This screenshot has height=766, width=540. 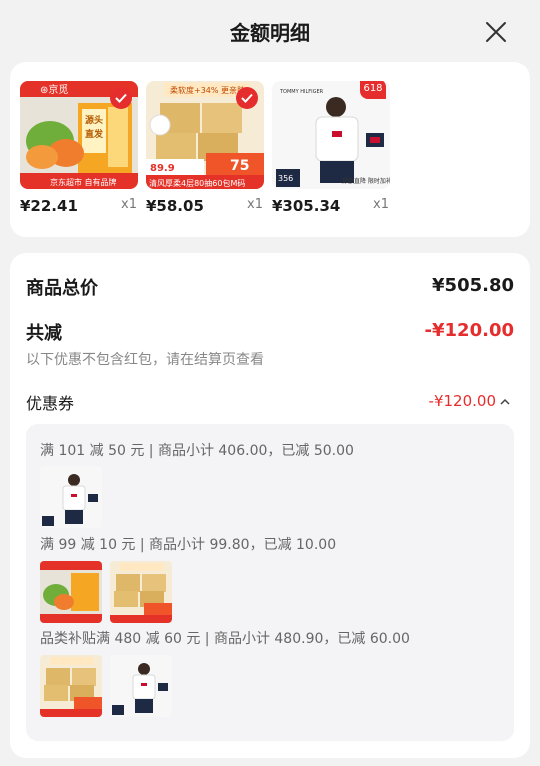 I want to click on close-icon, so click(x=496, y=32).